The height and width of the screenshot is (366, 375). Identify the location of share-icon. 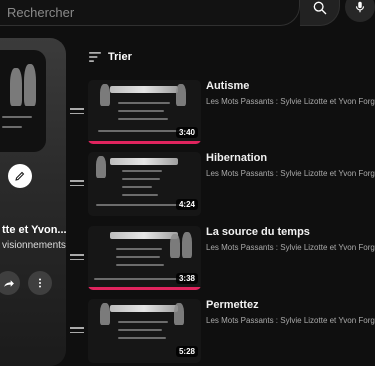
(8, 283).